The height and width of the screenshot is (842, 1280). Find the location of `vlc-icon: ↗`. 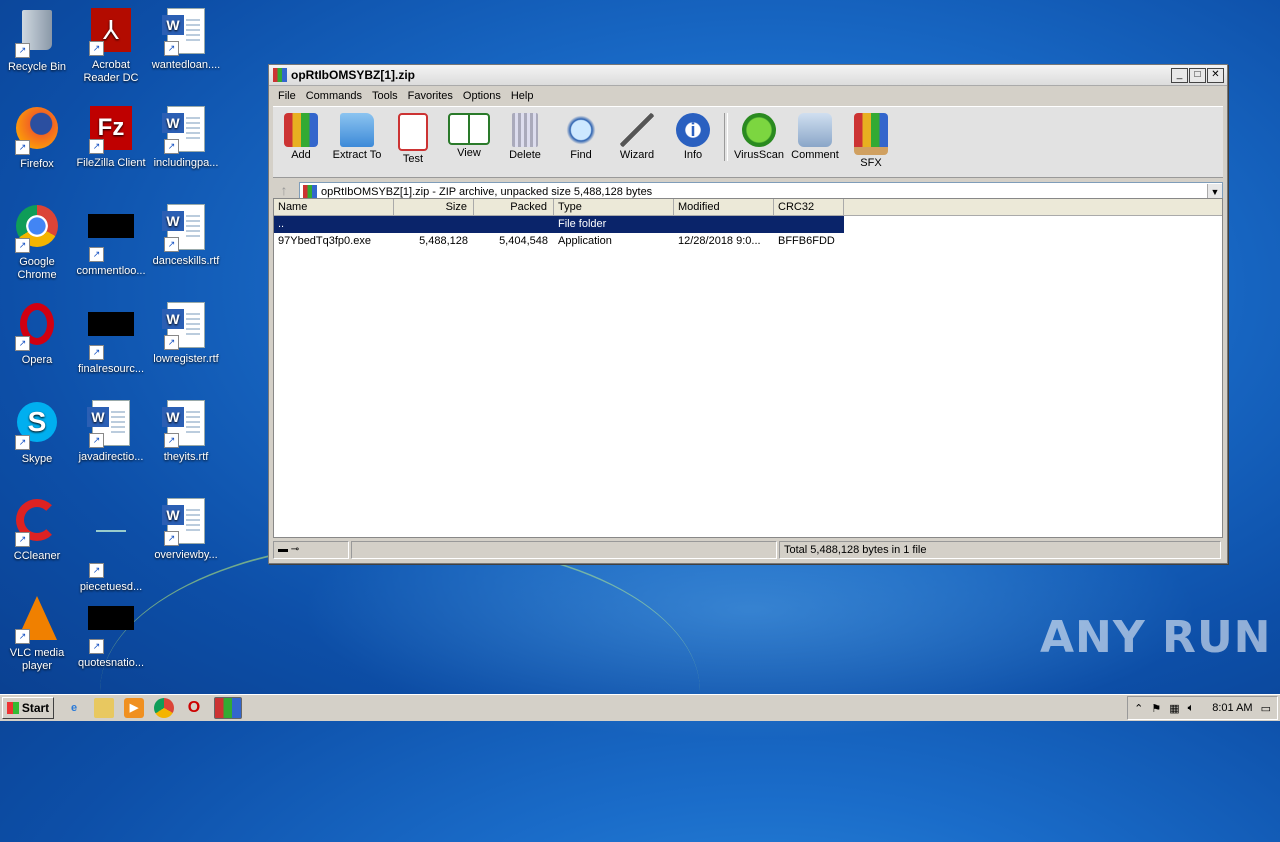

vlc-icon: ↗ is located at coordinates (37, 620).